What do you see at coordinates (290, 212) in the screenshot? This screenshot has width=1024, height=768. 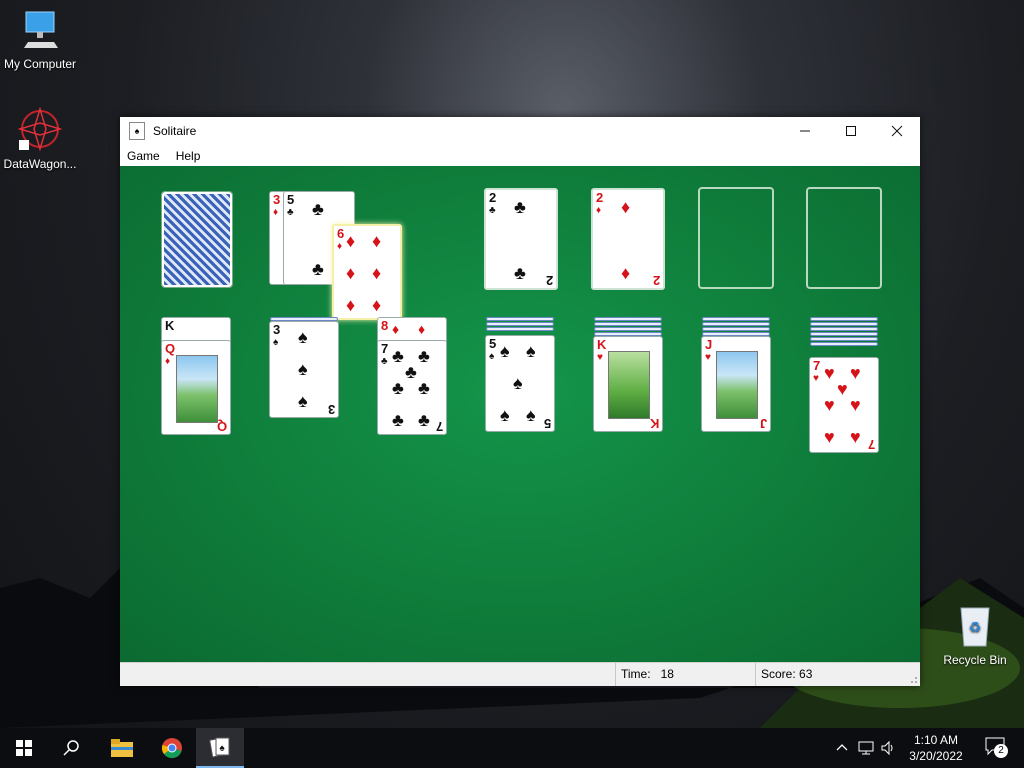 I see `waste-card-2-suit: ♣` at bounding box center [290, 212].